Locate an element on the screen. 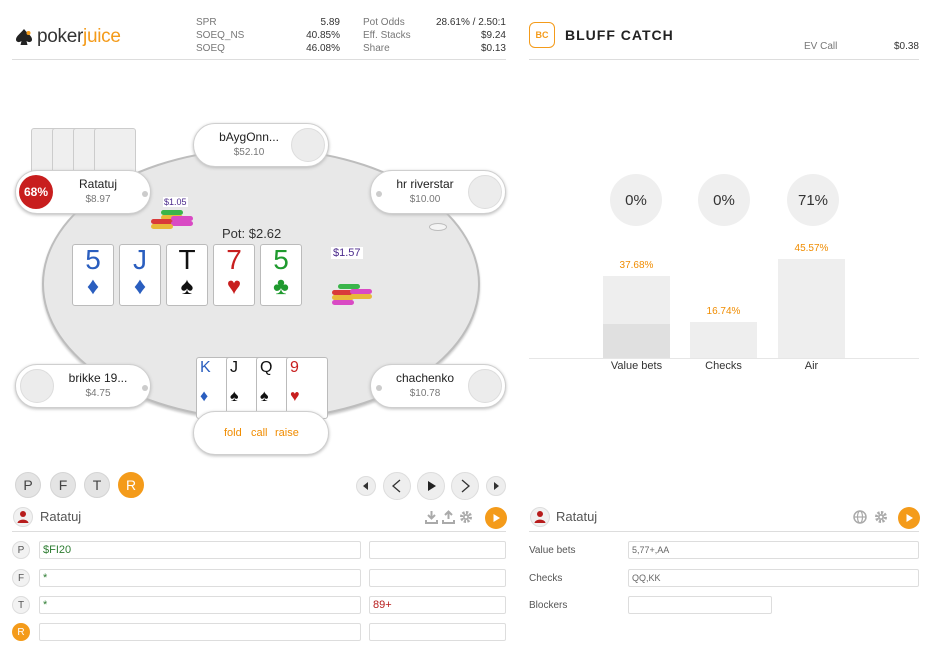 The height and width of the screenshot is (653, 925). row-label-flop: F is located at coordinates (21, 578).